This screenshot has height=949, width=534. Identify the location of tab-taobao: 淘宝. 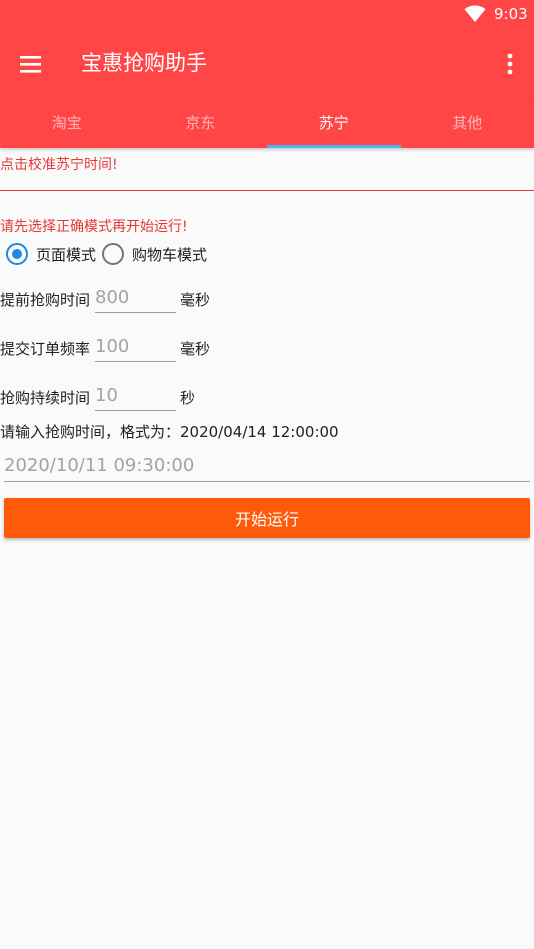
(67, 124).